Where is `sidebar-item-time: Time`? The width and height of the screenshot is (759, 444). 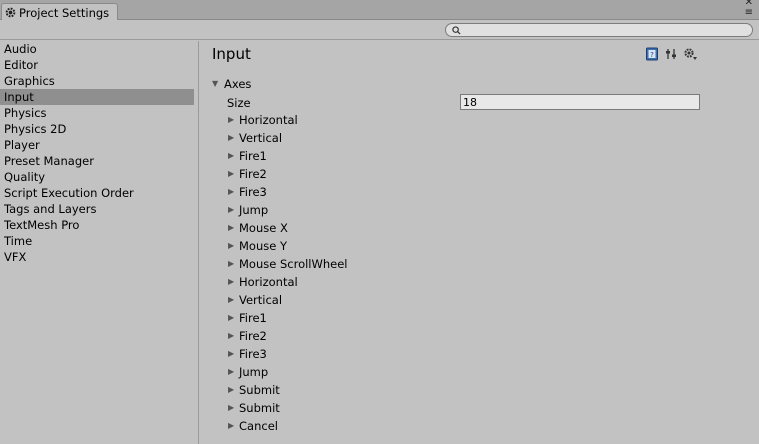 sidebar-item-time: Time is located at coordinates (97, 241).